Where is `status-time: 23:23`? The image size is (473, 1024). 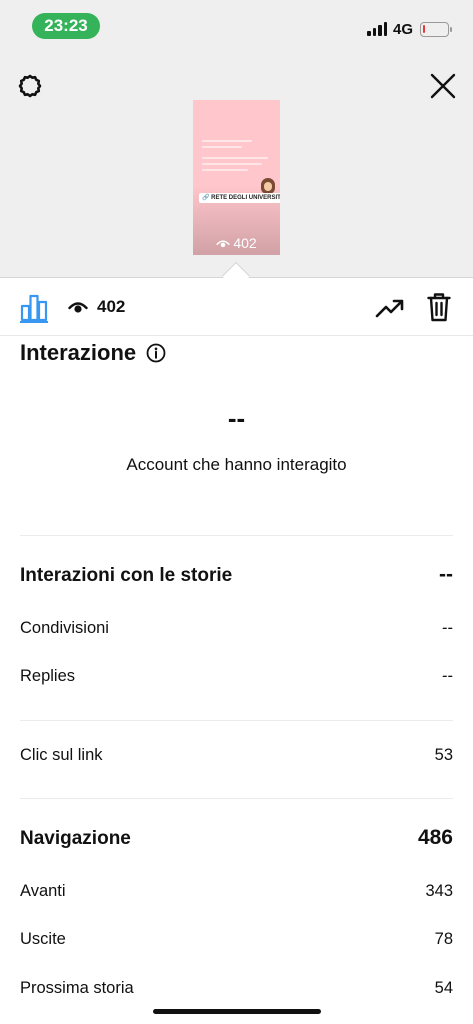
status-time: 23:23 is located at coordinates (66, 26).